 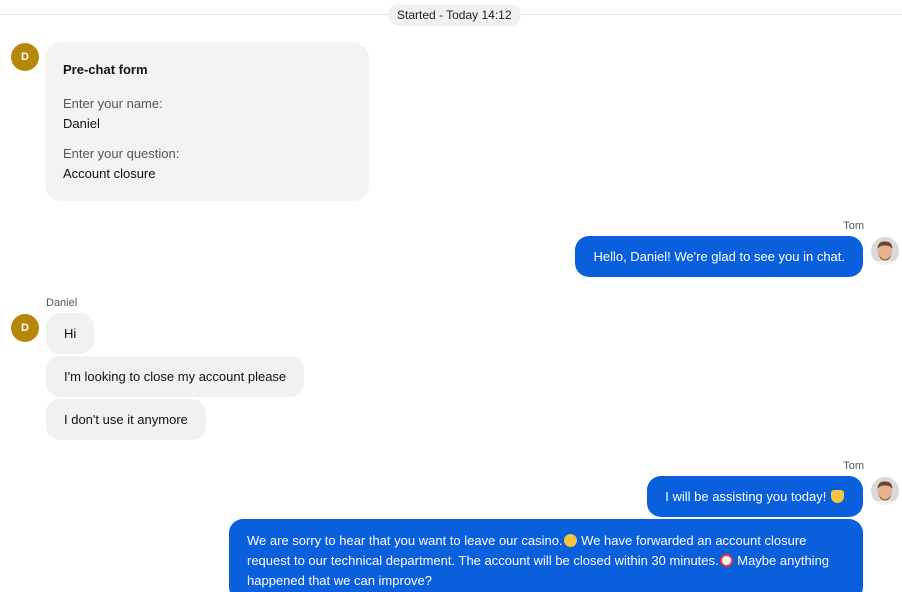 What do you see at coordinates (62, 303) in the screenshot?
I see `visitor-sender-name: Daniel` at bounding box center [62, 303].